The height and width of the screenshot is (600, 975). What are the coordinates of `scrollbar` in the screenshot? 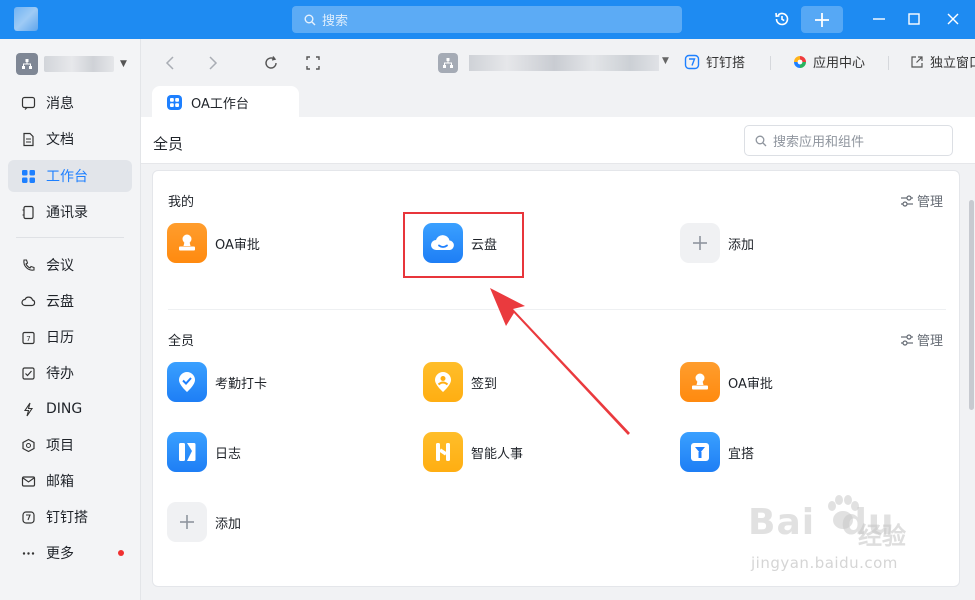 It's located at (971, 305).